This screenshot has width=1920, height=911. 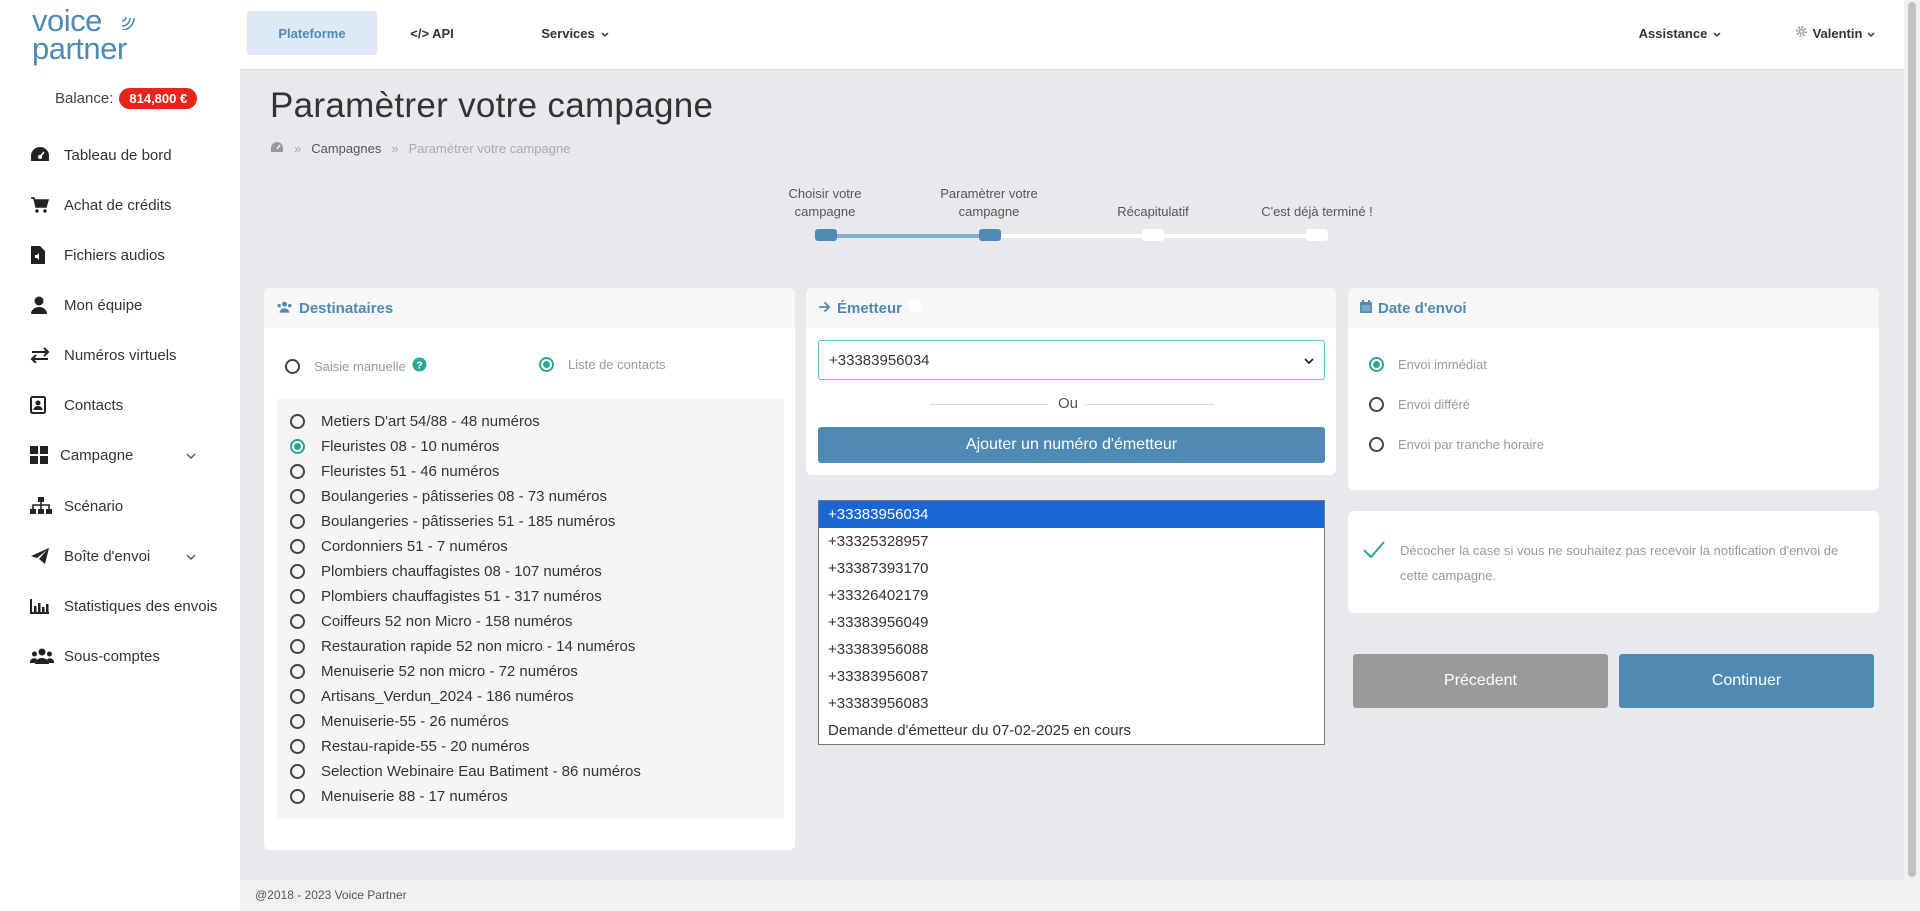 What do you see at coordinates (356, 366) in the screenshot?
I see `mode-saisie-manuelle: Saisie manuelle ?` at bounding box center [356, 366].